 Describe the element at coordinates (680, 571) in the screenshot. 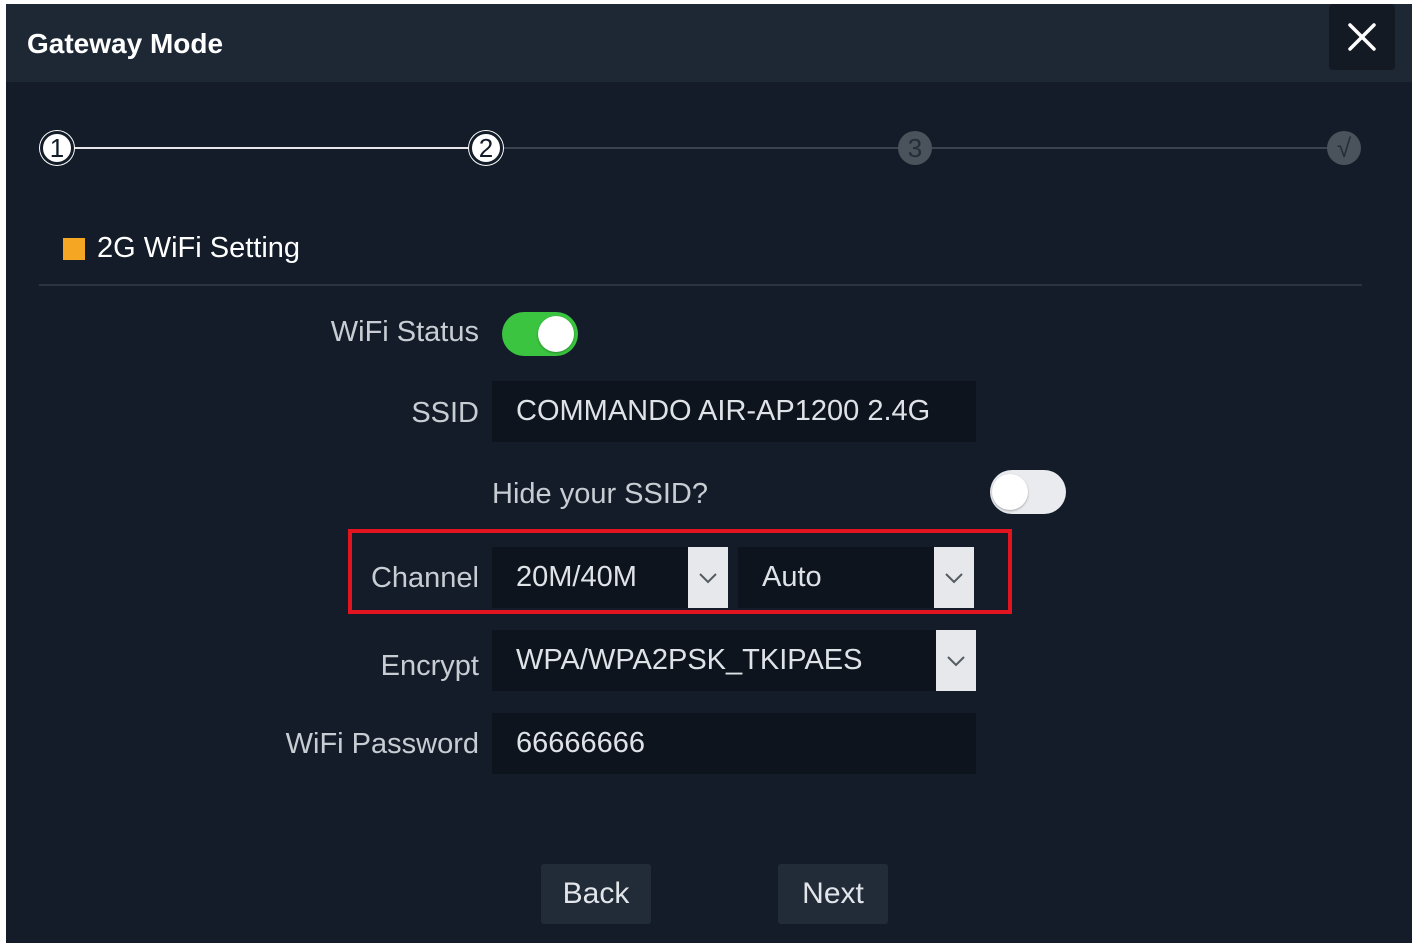

I see `channel-highlight-box` at that location.